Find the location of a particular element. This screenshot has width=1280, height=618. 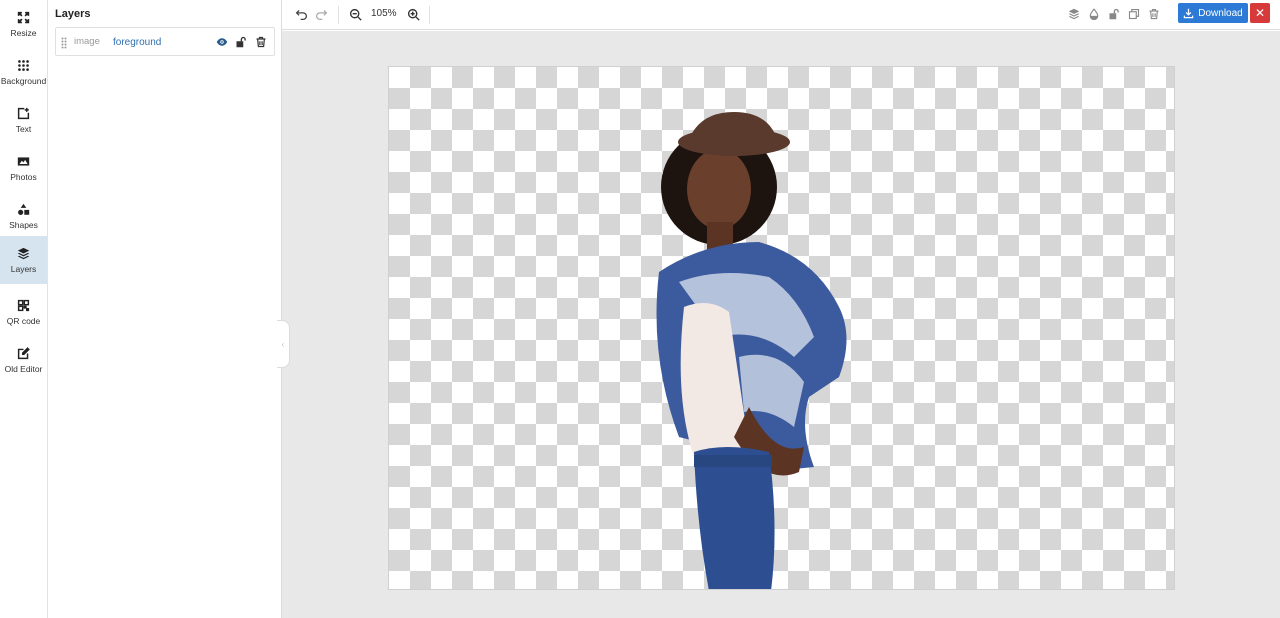

grid-dots-icon is located at coordinates (24, 66).